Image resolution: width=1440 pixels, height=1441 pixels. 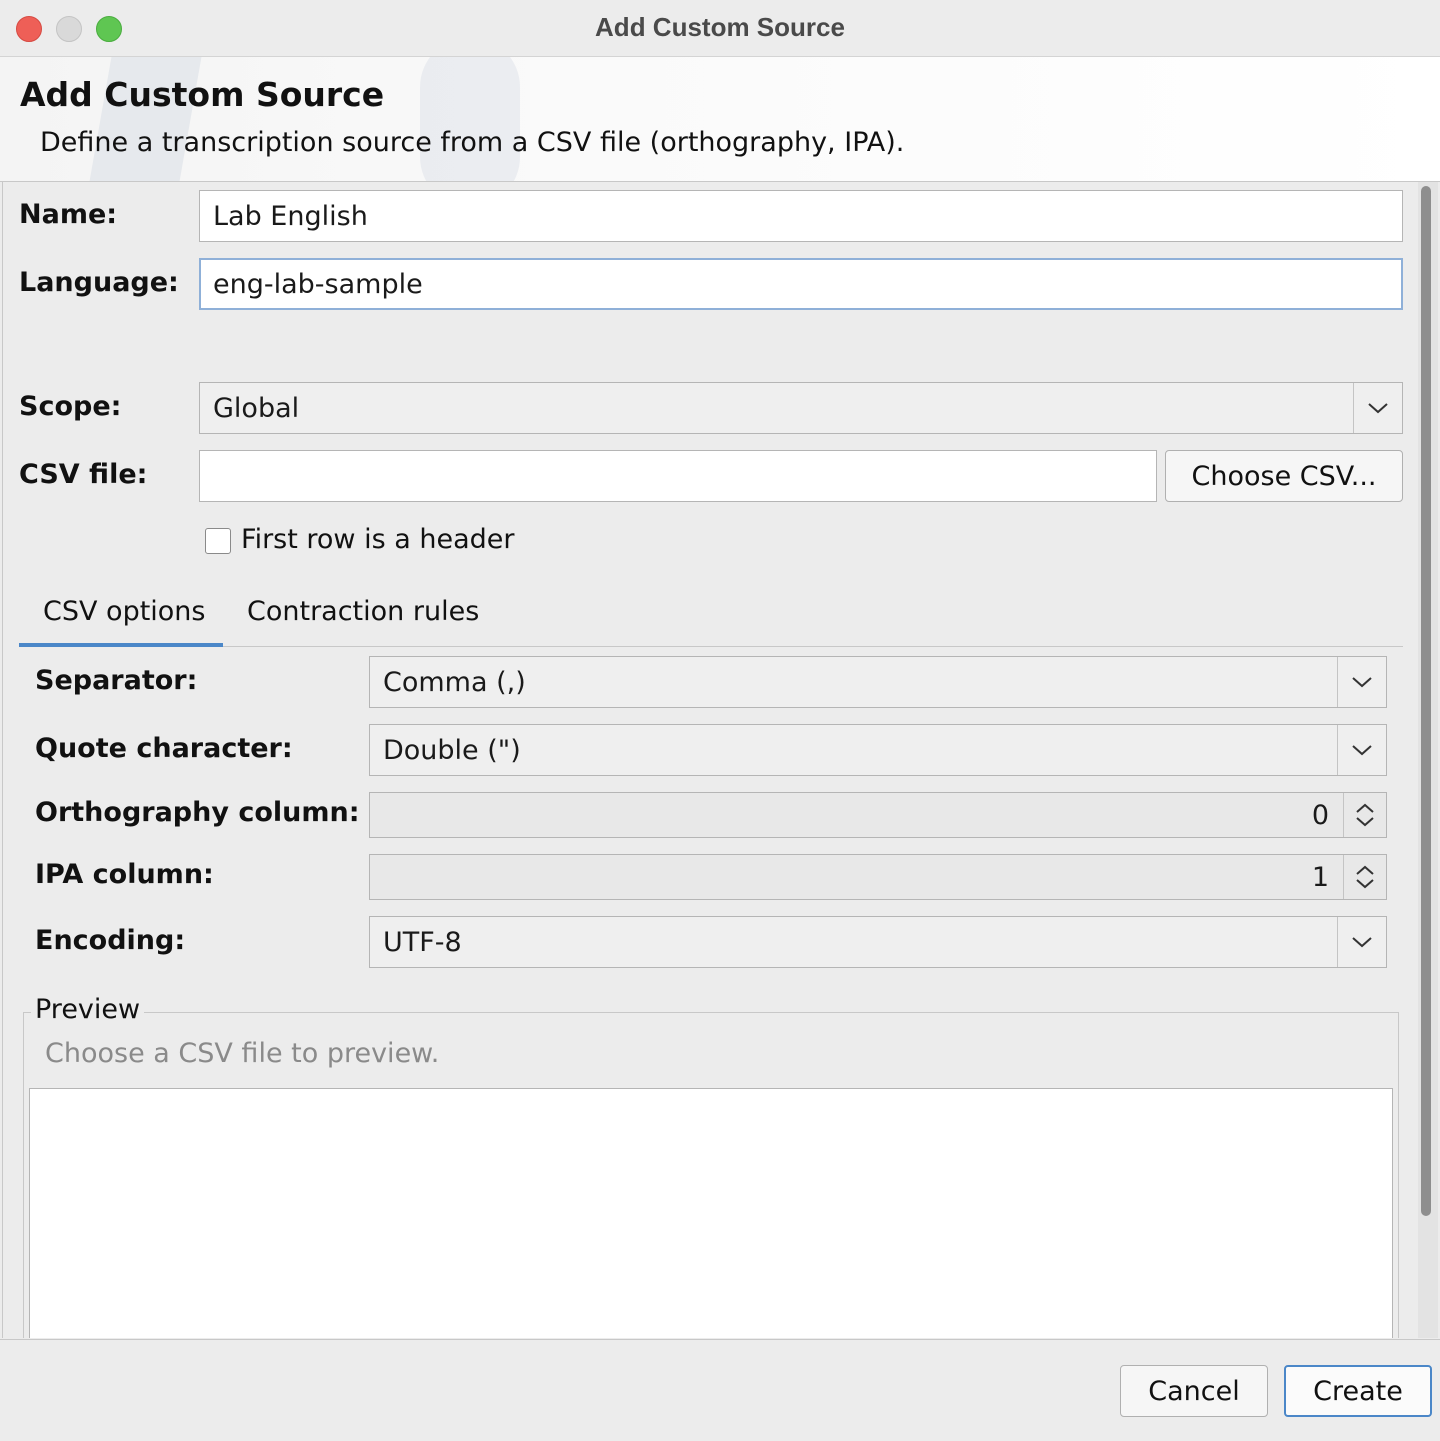 What do you see at coordinates (1320, 877) in the screenshot?
I see `ipa-column-value: 1` at bounding box center [1320, 877].